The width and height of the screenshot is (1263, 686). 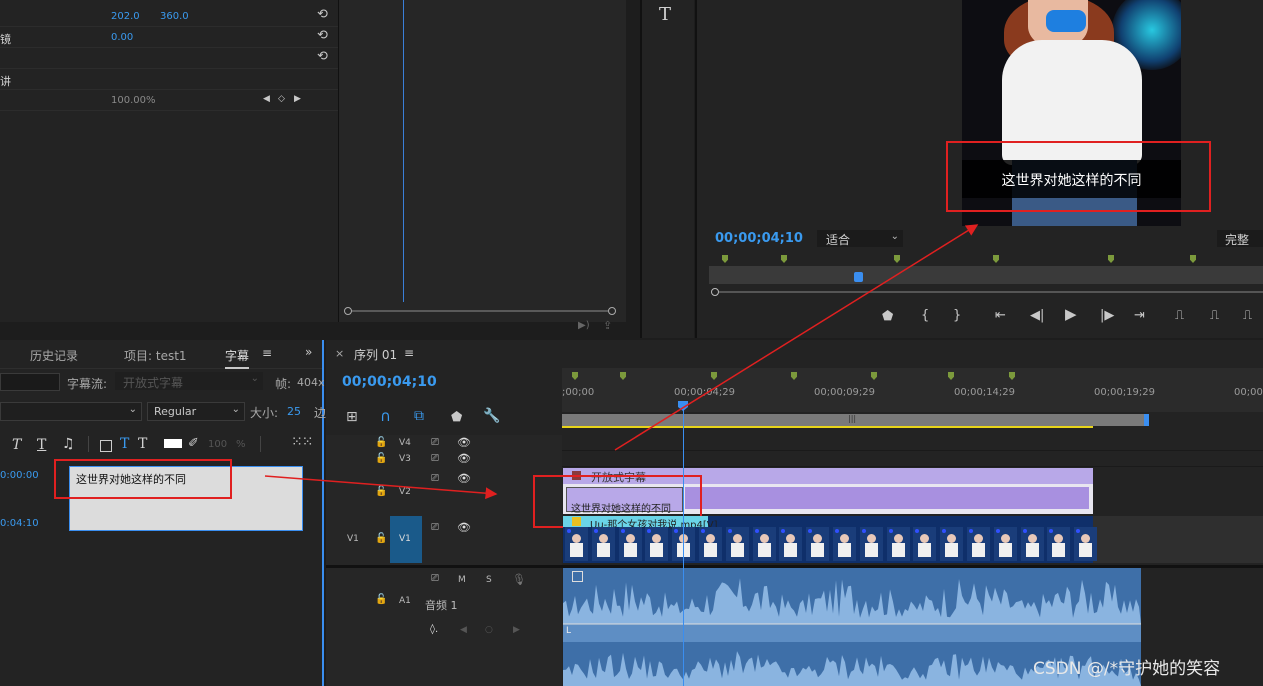 I want to click on frame-value: 404x, so click(x=311, y=382).